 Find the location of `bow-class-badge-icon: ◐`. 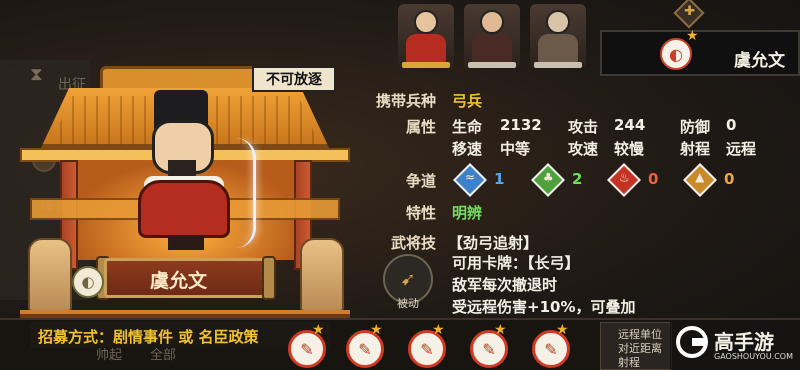

bow-class-badge-icon: ◐ is located at coordinates (88, 282).